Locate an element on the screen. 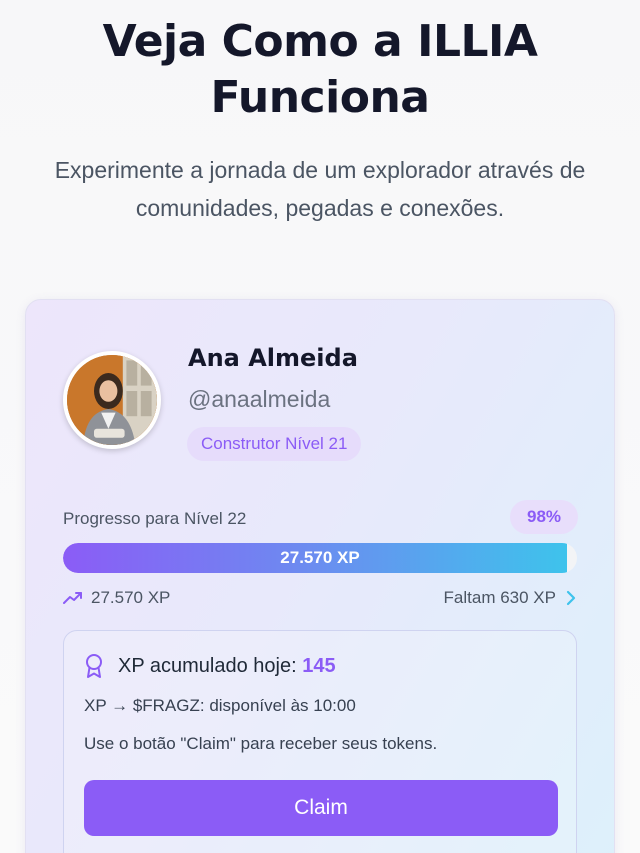 This screenshot has width=640, height=853. xp-conversion-info: XP → $FRAGZ: disponível às 10:00 is located at coordinates (220, 705).